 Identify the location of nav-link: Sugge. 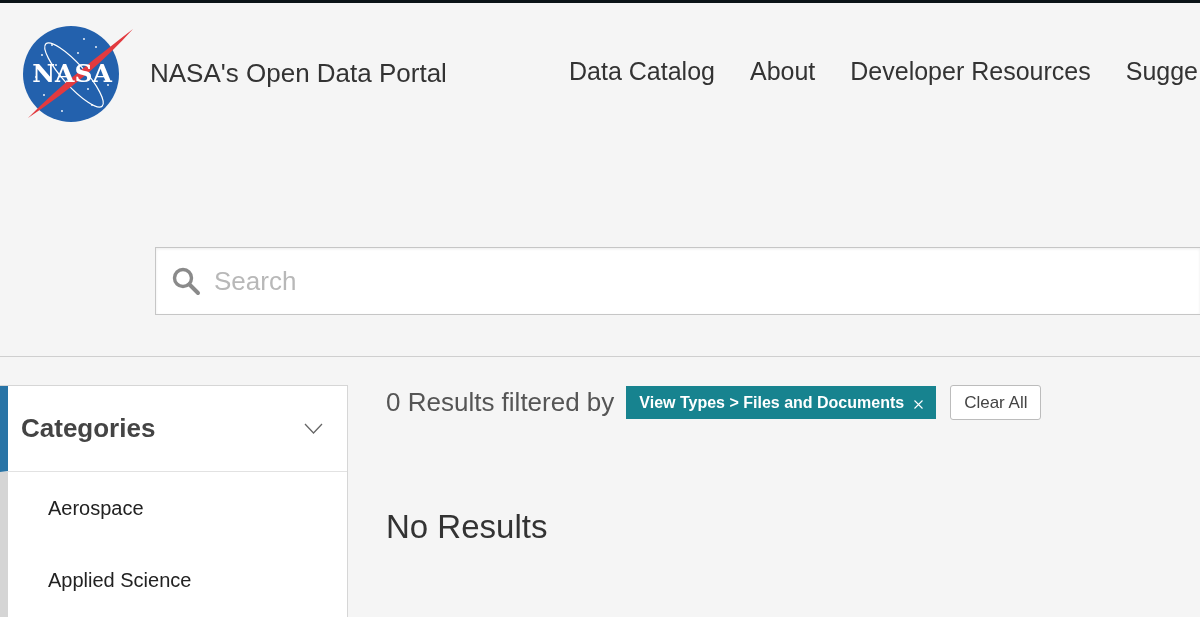
(1161, 71).